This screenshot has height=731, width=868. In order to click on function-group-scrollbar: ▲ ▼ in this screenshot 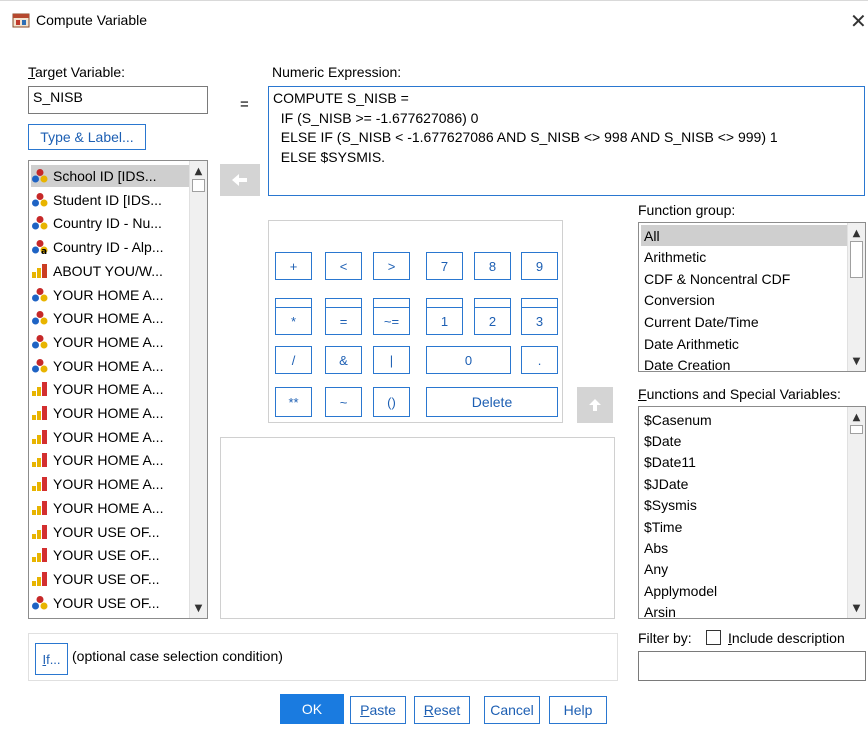, I will do `click(856, 297)`.